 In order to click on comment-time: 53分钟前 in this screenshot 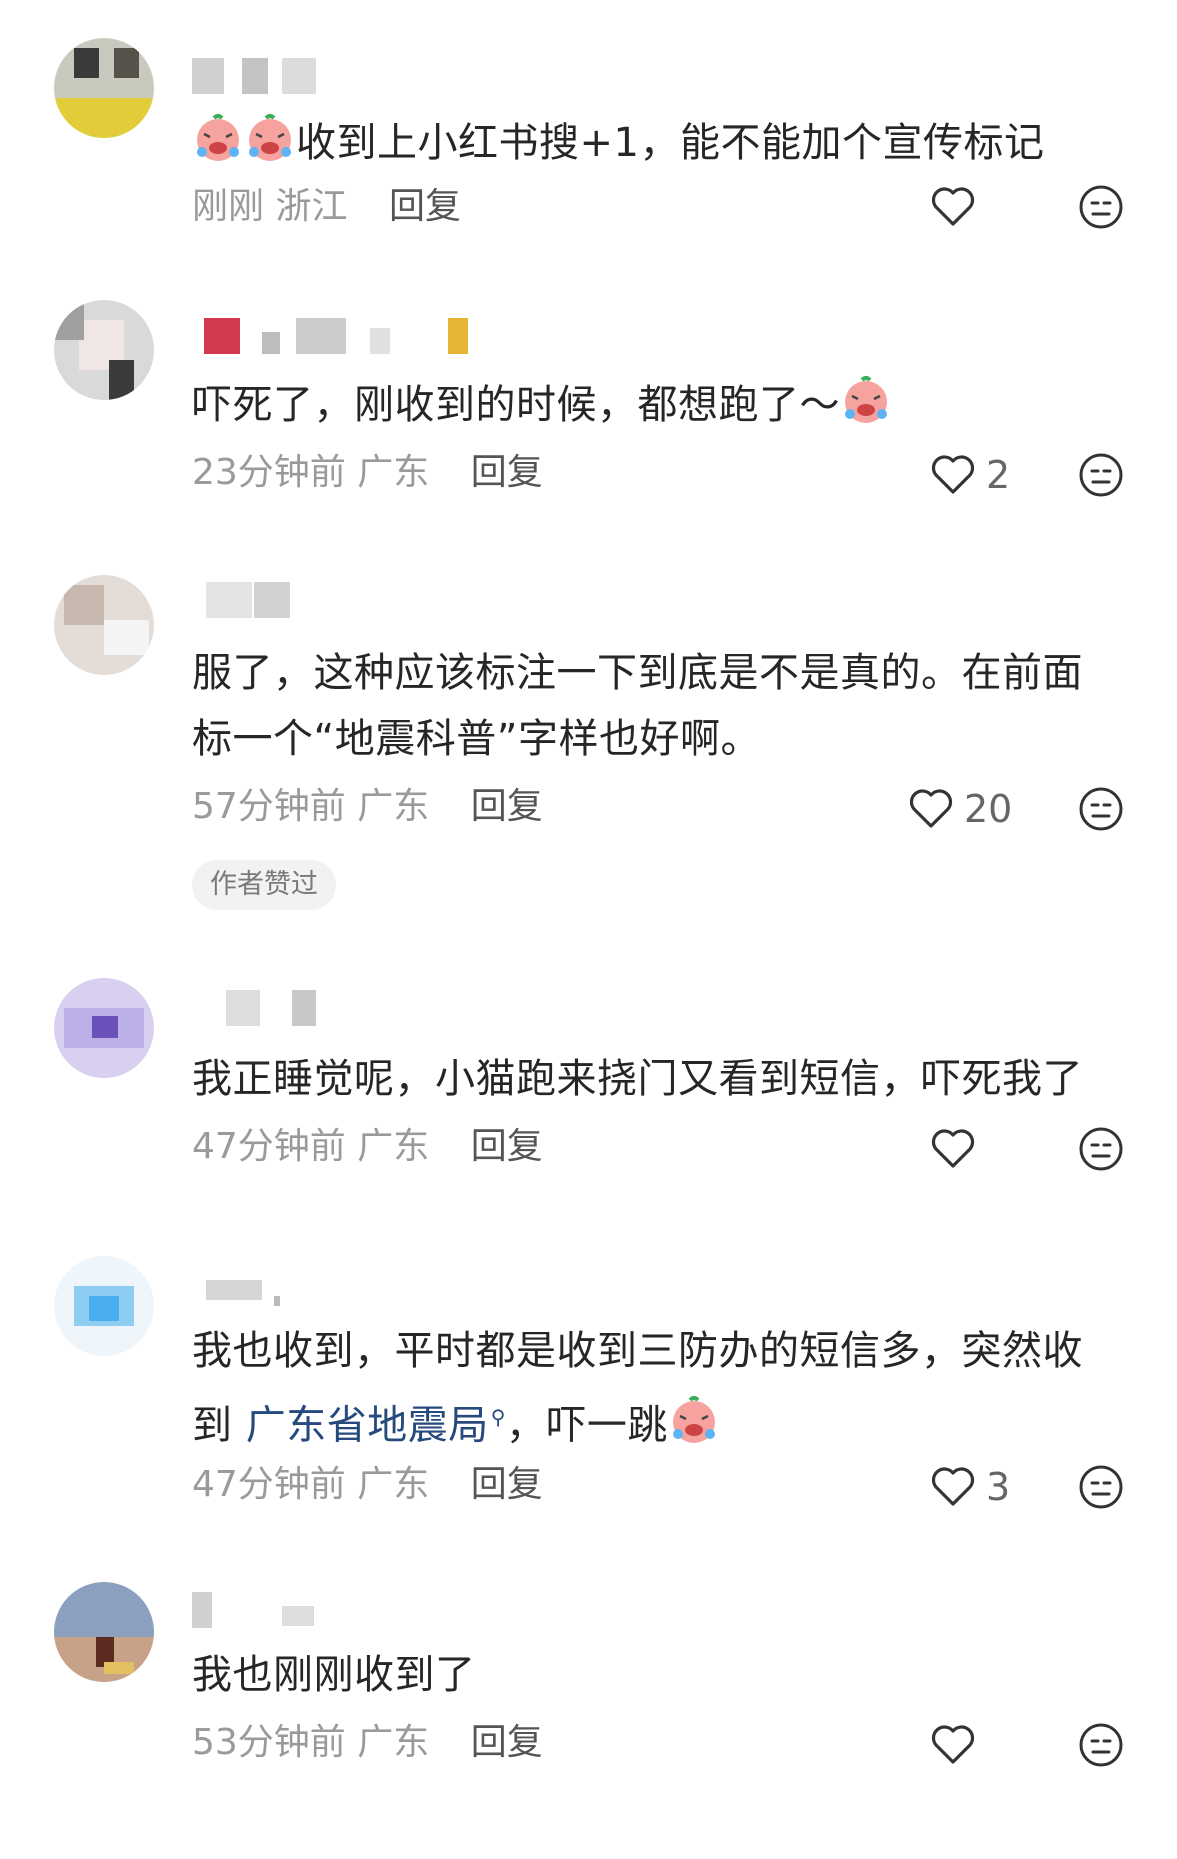, I will do `click(269, 1742)`.